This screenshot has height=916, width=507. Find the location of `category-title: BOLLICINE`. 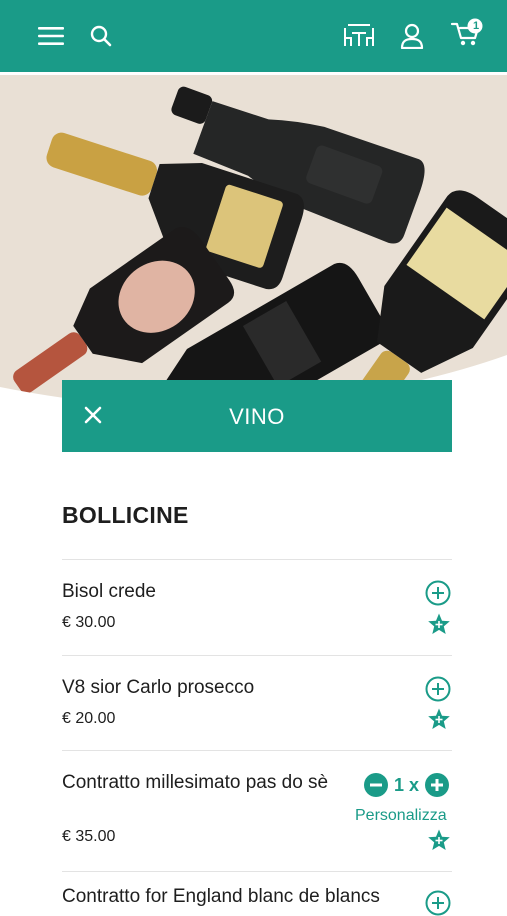

category-title: BOLLICINE is located at coordinates (125, 515).